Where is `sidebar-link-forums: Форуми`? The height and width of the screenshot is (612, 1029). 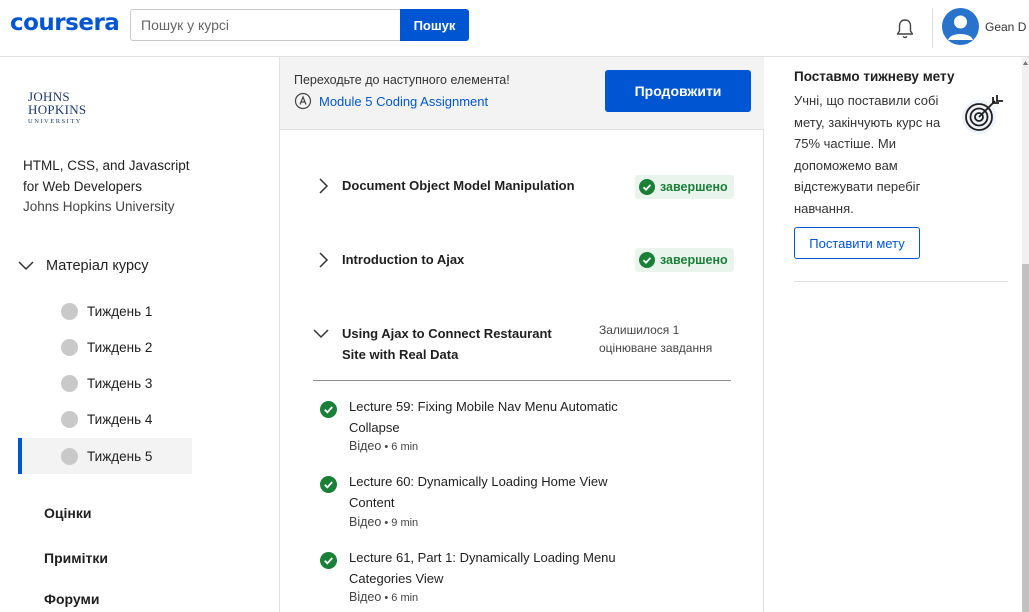
sidebar-link-forums: Форуми is located at coordinates (71, 599).